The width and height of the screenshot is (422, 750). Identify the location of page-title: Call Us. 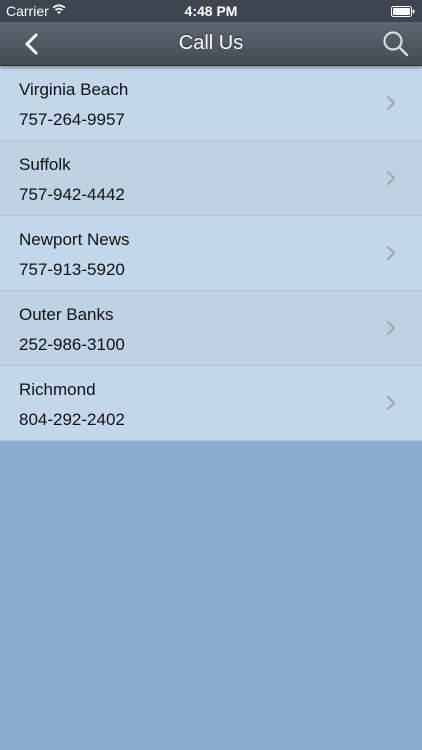
(211, 43).